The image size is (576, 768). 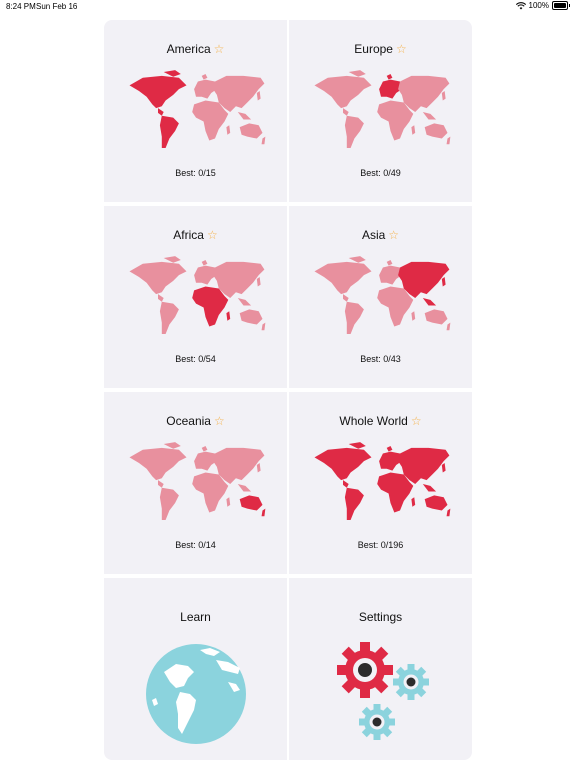 I want to click on settings-title: Settings, so click(x=380, y=617).